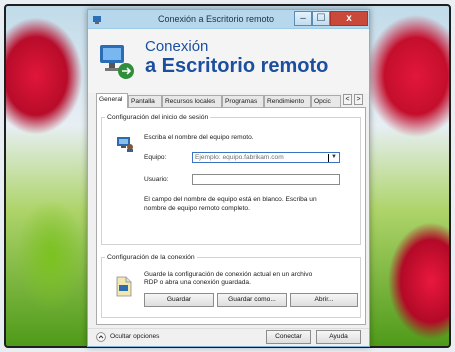 This screenshot has height=352, width=455. What do you see at coordinates (179, 300) in the screenshot?
I see `save-button: Guardar` at bounding box center [179, 300].